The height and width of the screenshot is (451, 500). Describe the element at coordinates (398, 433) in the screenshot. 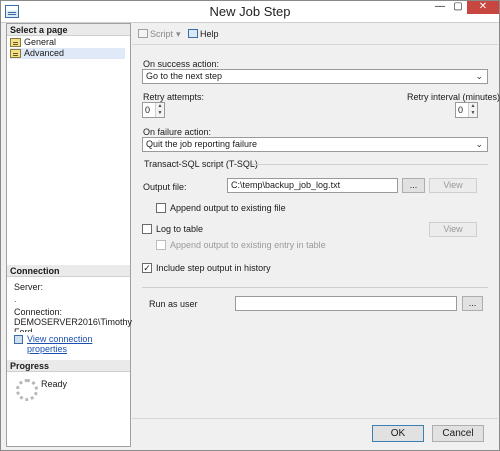

I see `ok-button: OK` at that location.